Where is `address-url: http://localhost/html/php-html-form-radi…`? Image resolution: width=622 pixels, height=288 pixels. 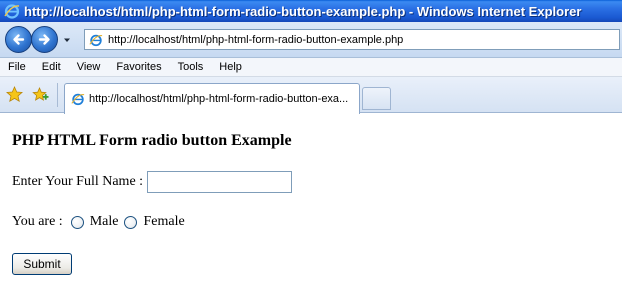 address-url: http://localhost/html/php-html-form-radi… is located at coordinates (256, 39).